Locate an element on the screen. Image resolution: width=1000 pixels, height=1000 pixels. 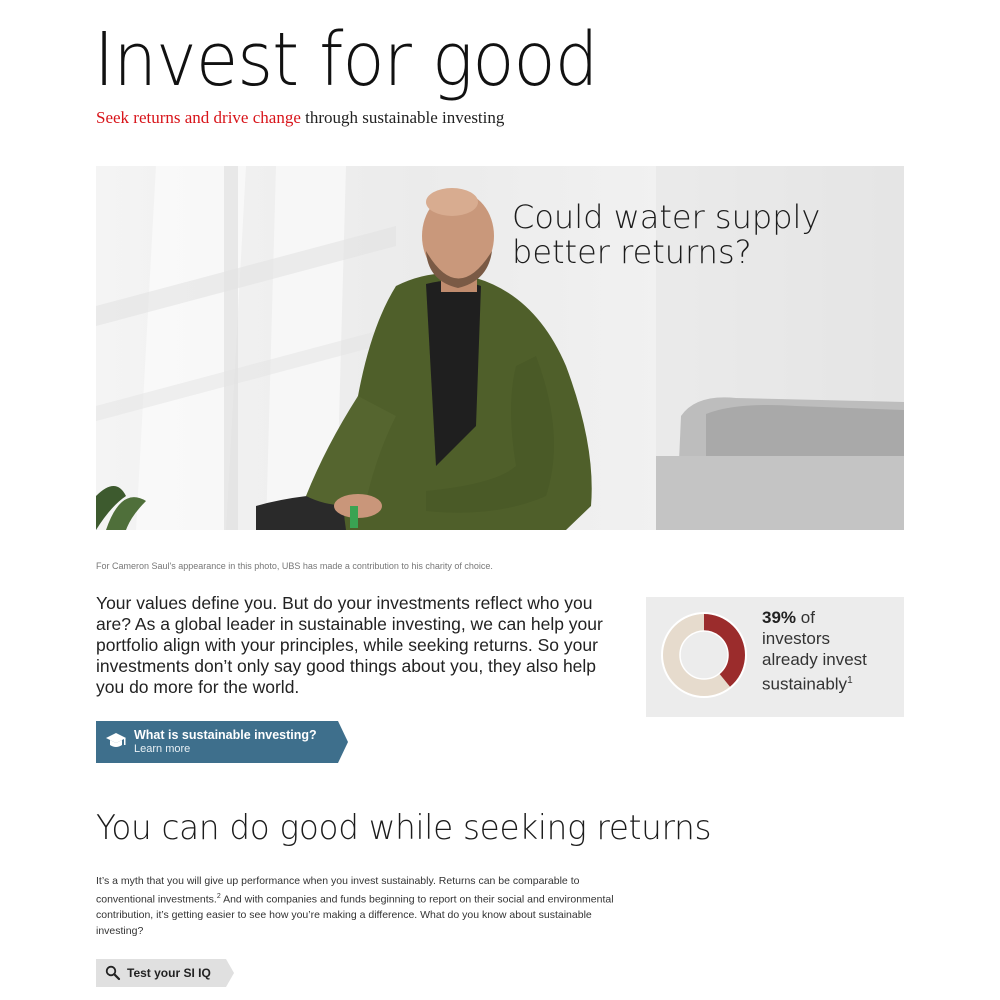
hero-headline-line2: better returns? is located at coordinates (632, 252).